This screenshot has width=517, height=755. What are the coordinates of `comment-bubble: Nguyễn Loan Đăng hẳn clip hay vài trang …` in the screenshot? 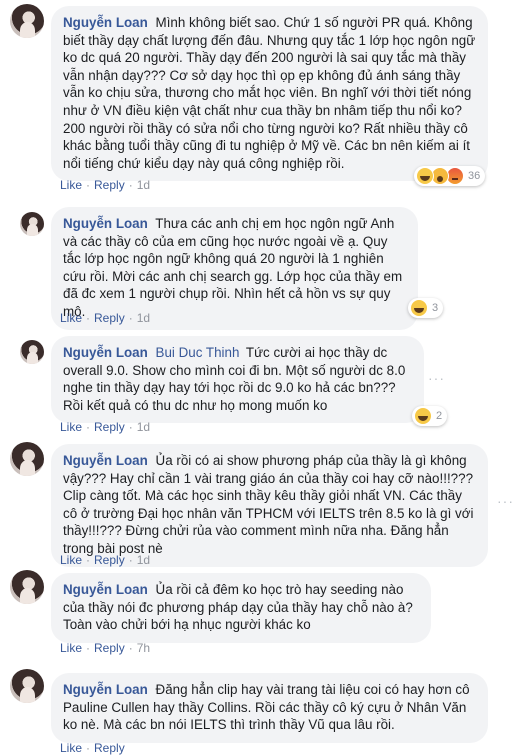 It's located at (269, 708).